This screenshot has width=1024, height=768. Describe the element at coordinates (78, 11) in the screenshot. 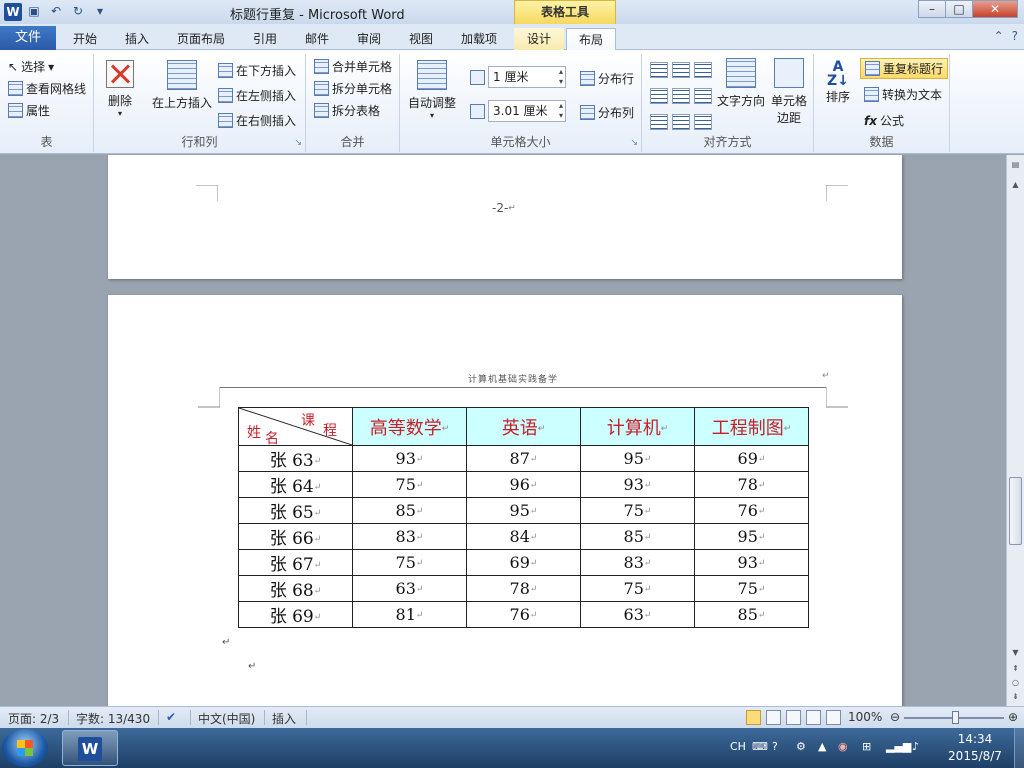

I see `redo-icon: ↻` at that location.